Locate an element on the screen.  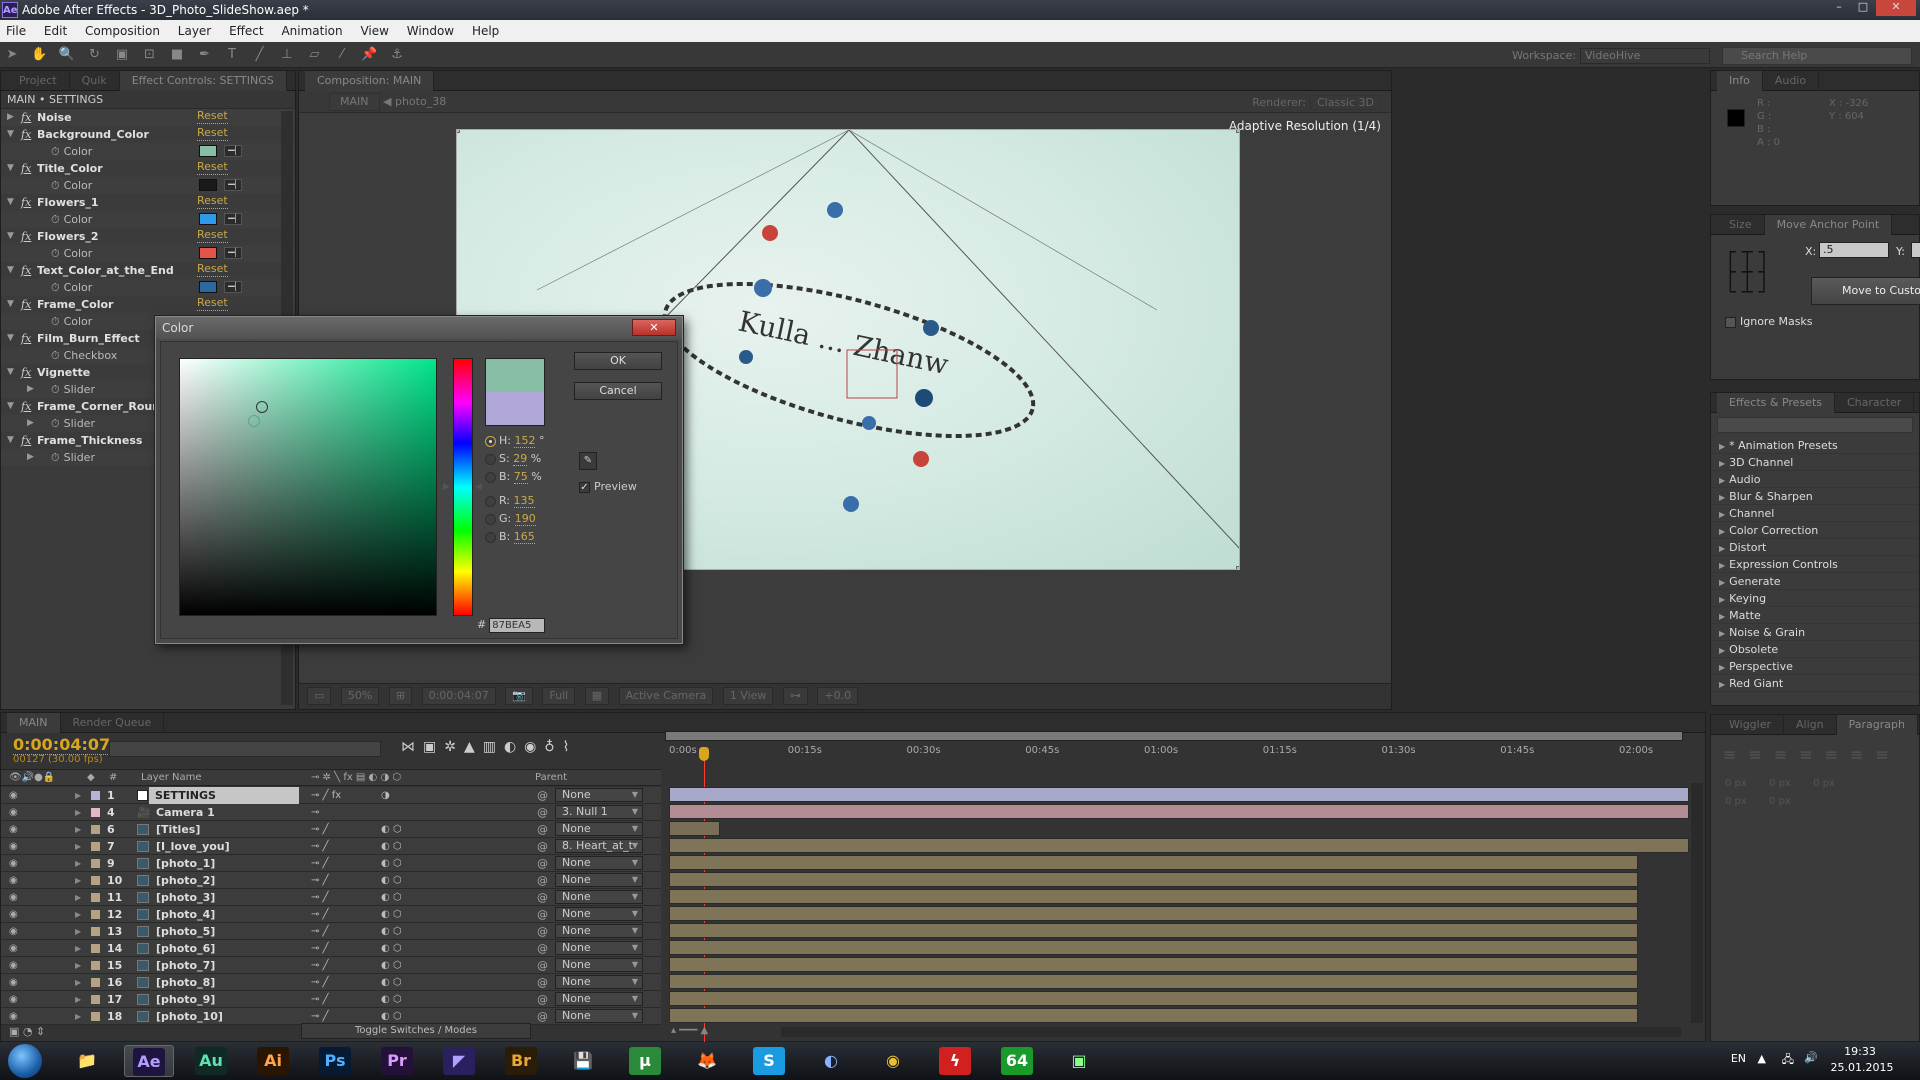
taskbar-app-audition: Au is located at coordinates (211, 1061).